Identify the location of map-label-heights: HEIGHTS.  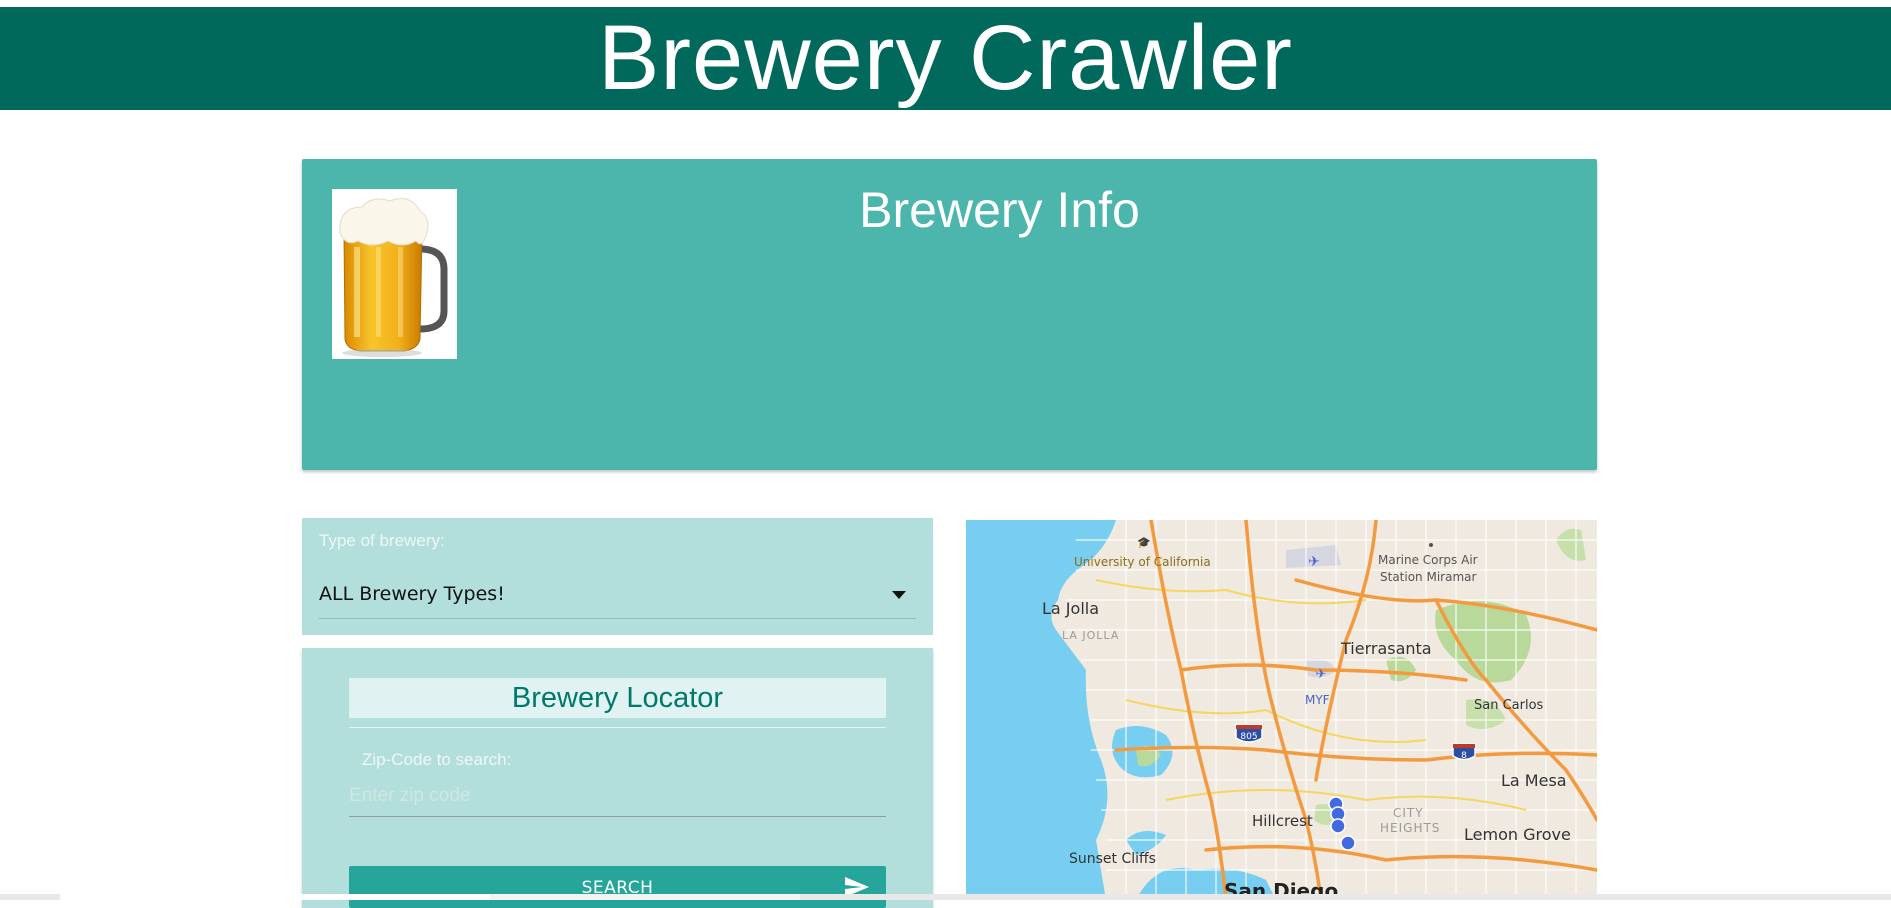
(1410, 828).